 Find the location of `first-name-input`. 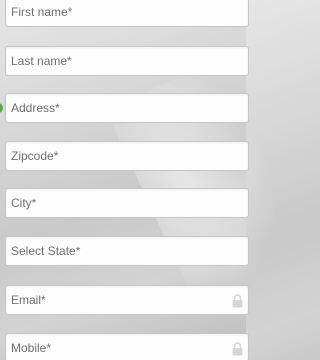

first-name-input is located at coordinates (127, 13).